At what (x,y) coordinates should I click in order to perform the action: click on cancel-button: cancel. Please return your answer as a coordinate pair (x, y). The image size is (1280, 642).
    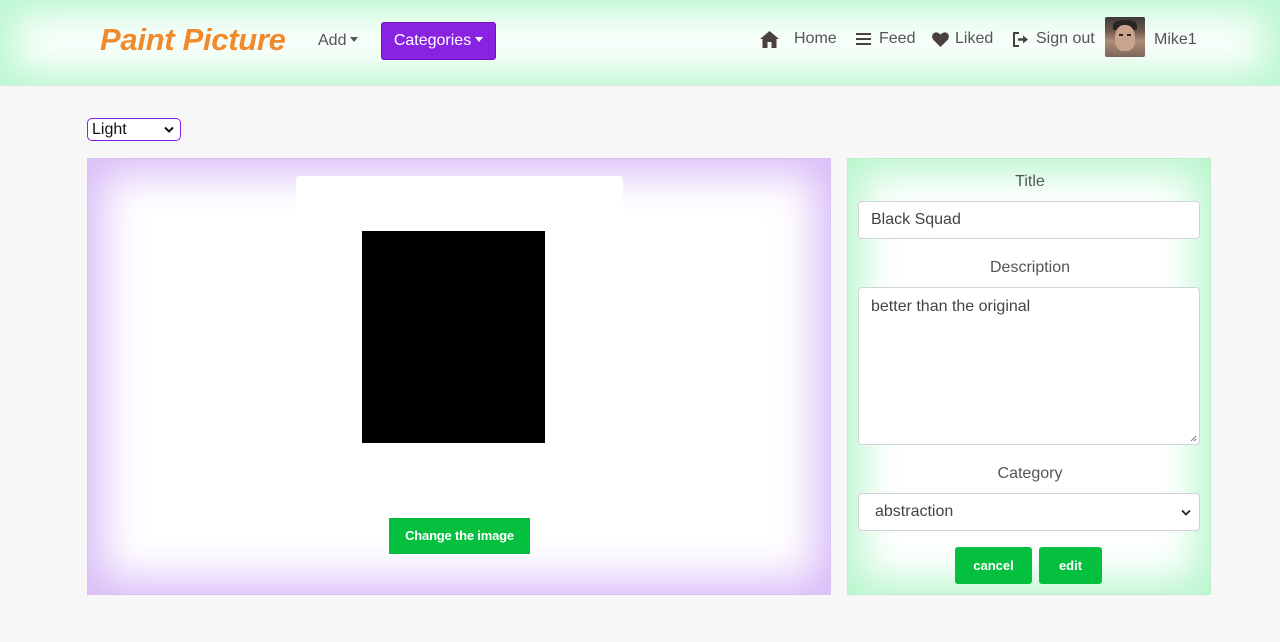
    Looking at the image, I should click on (993, 565).